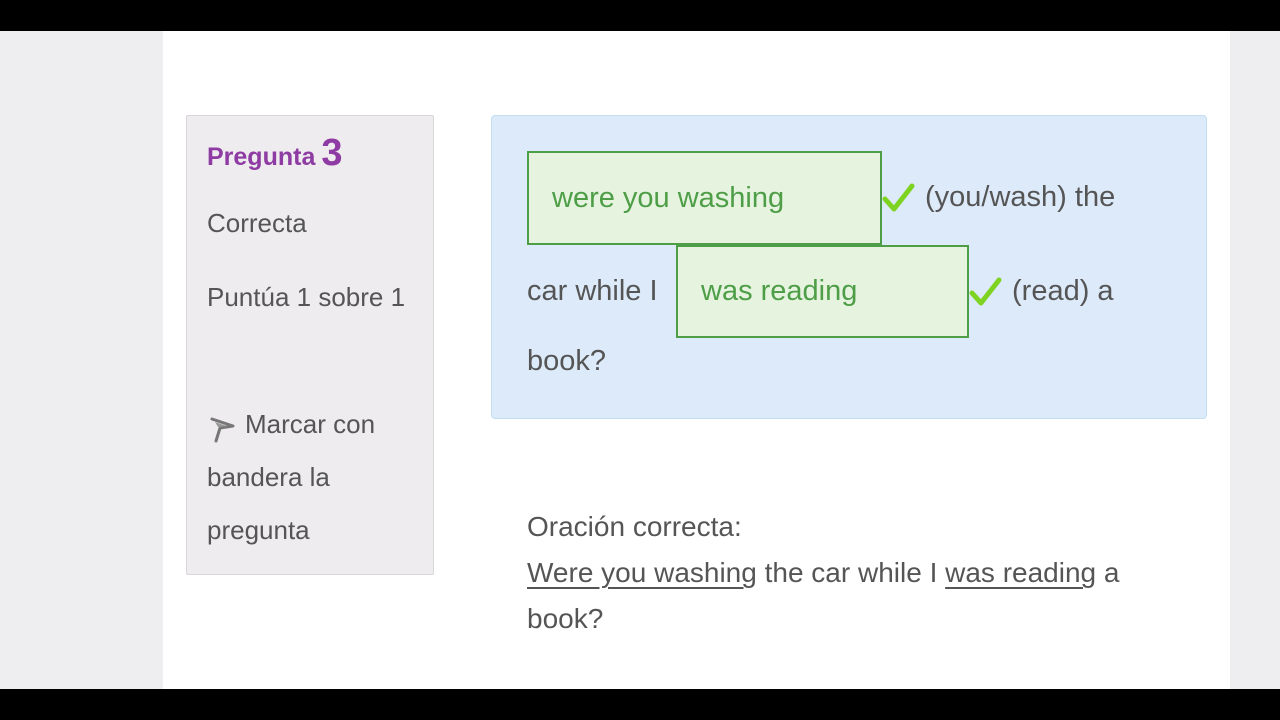 The image size is (1280, 720). Describe the element at coordinates (261, 157) in the screenshot. I see `question-label: Pregunta` at that location.